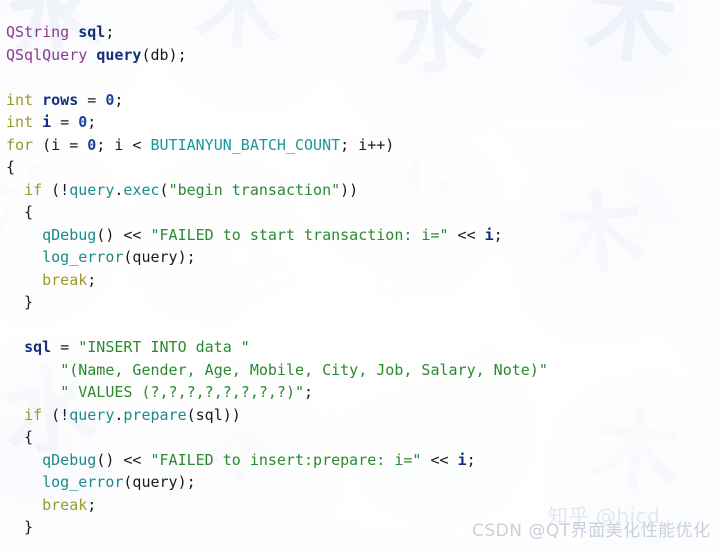 The image size is (720, 552). What do you see at coordinates (363, 190) in the screenshot?
I see `code-line: if (!query.exec("begin transaction"))` at bounding box center [363, 190].